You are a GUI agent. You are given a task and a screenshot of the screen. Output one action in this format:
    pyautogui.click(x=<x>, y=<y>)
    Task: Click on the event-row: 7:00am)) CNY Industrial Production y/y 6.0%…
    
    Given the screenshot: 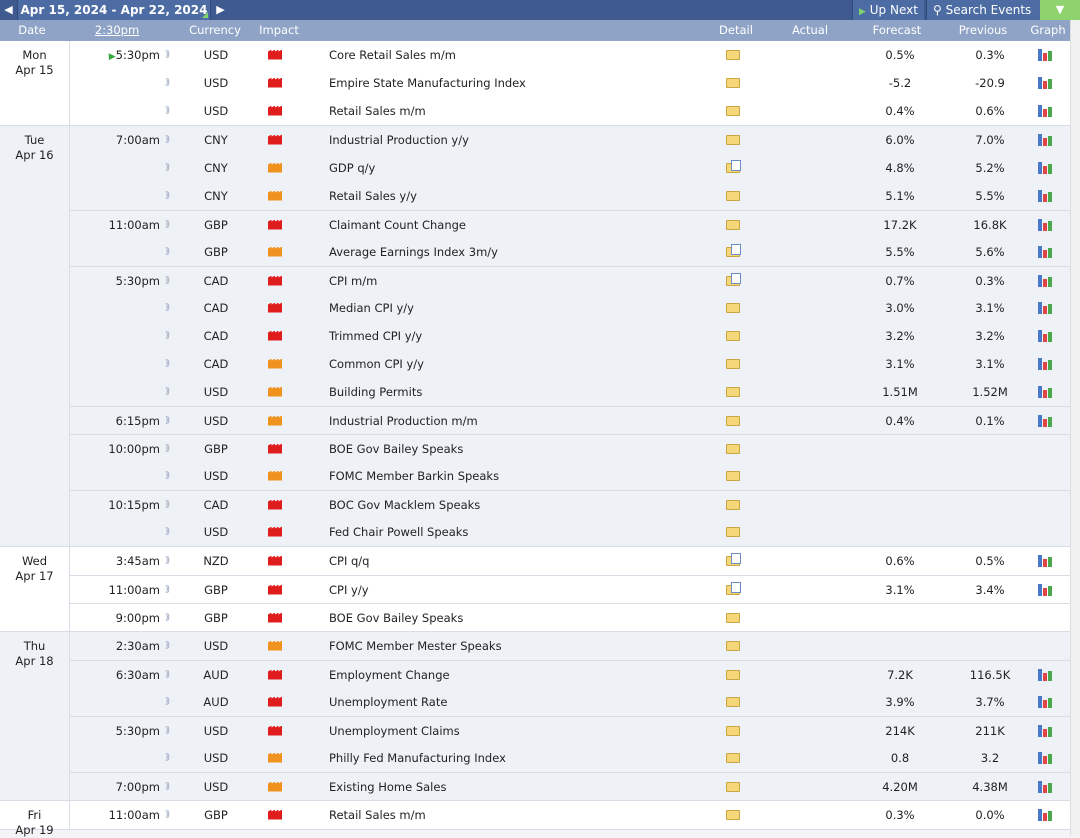 What is the action you would take?
    pyautogui.click(x=570, y=140)
    